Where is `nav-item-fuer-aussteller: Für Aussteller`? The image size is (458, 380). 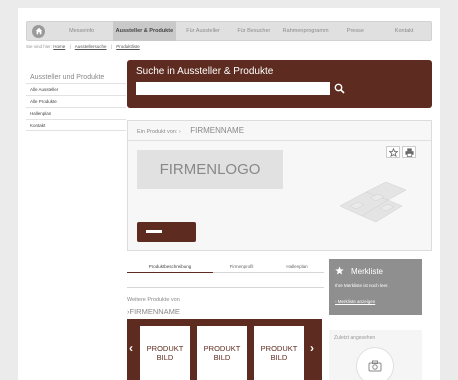 nav-item-fuer-aussteller: Für Aussteller is located at coordinates (203, 31).